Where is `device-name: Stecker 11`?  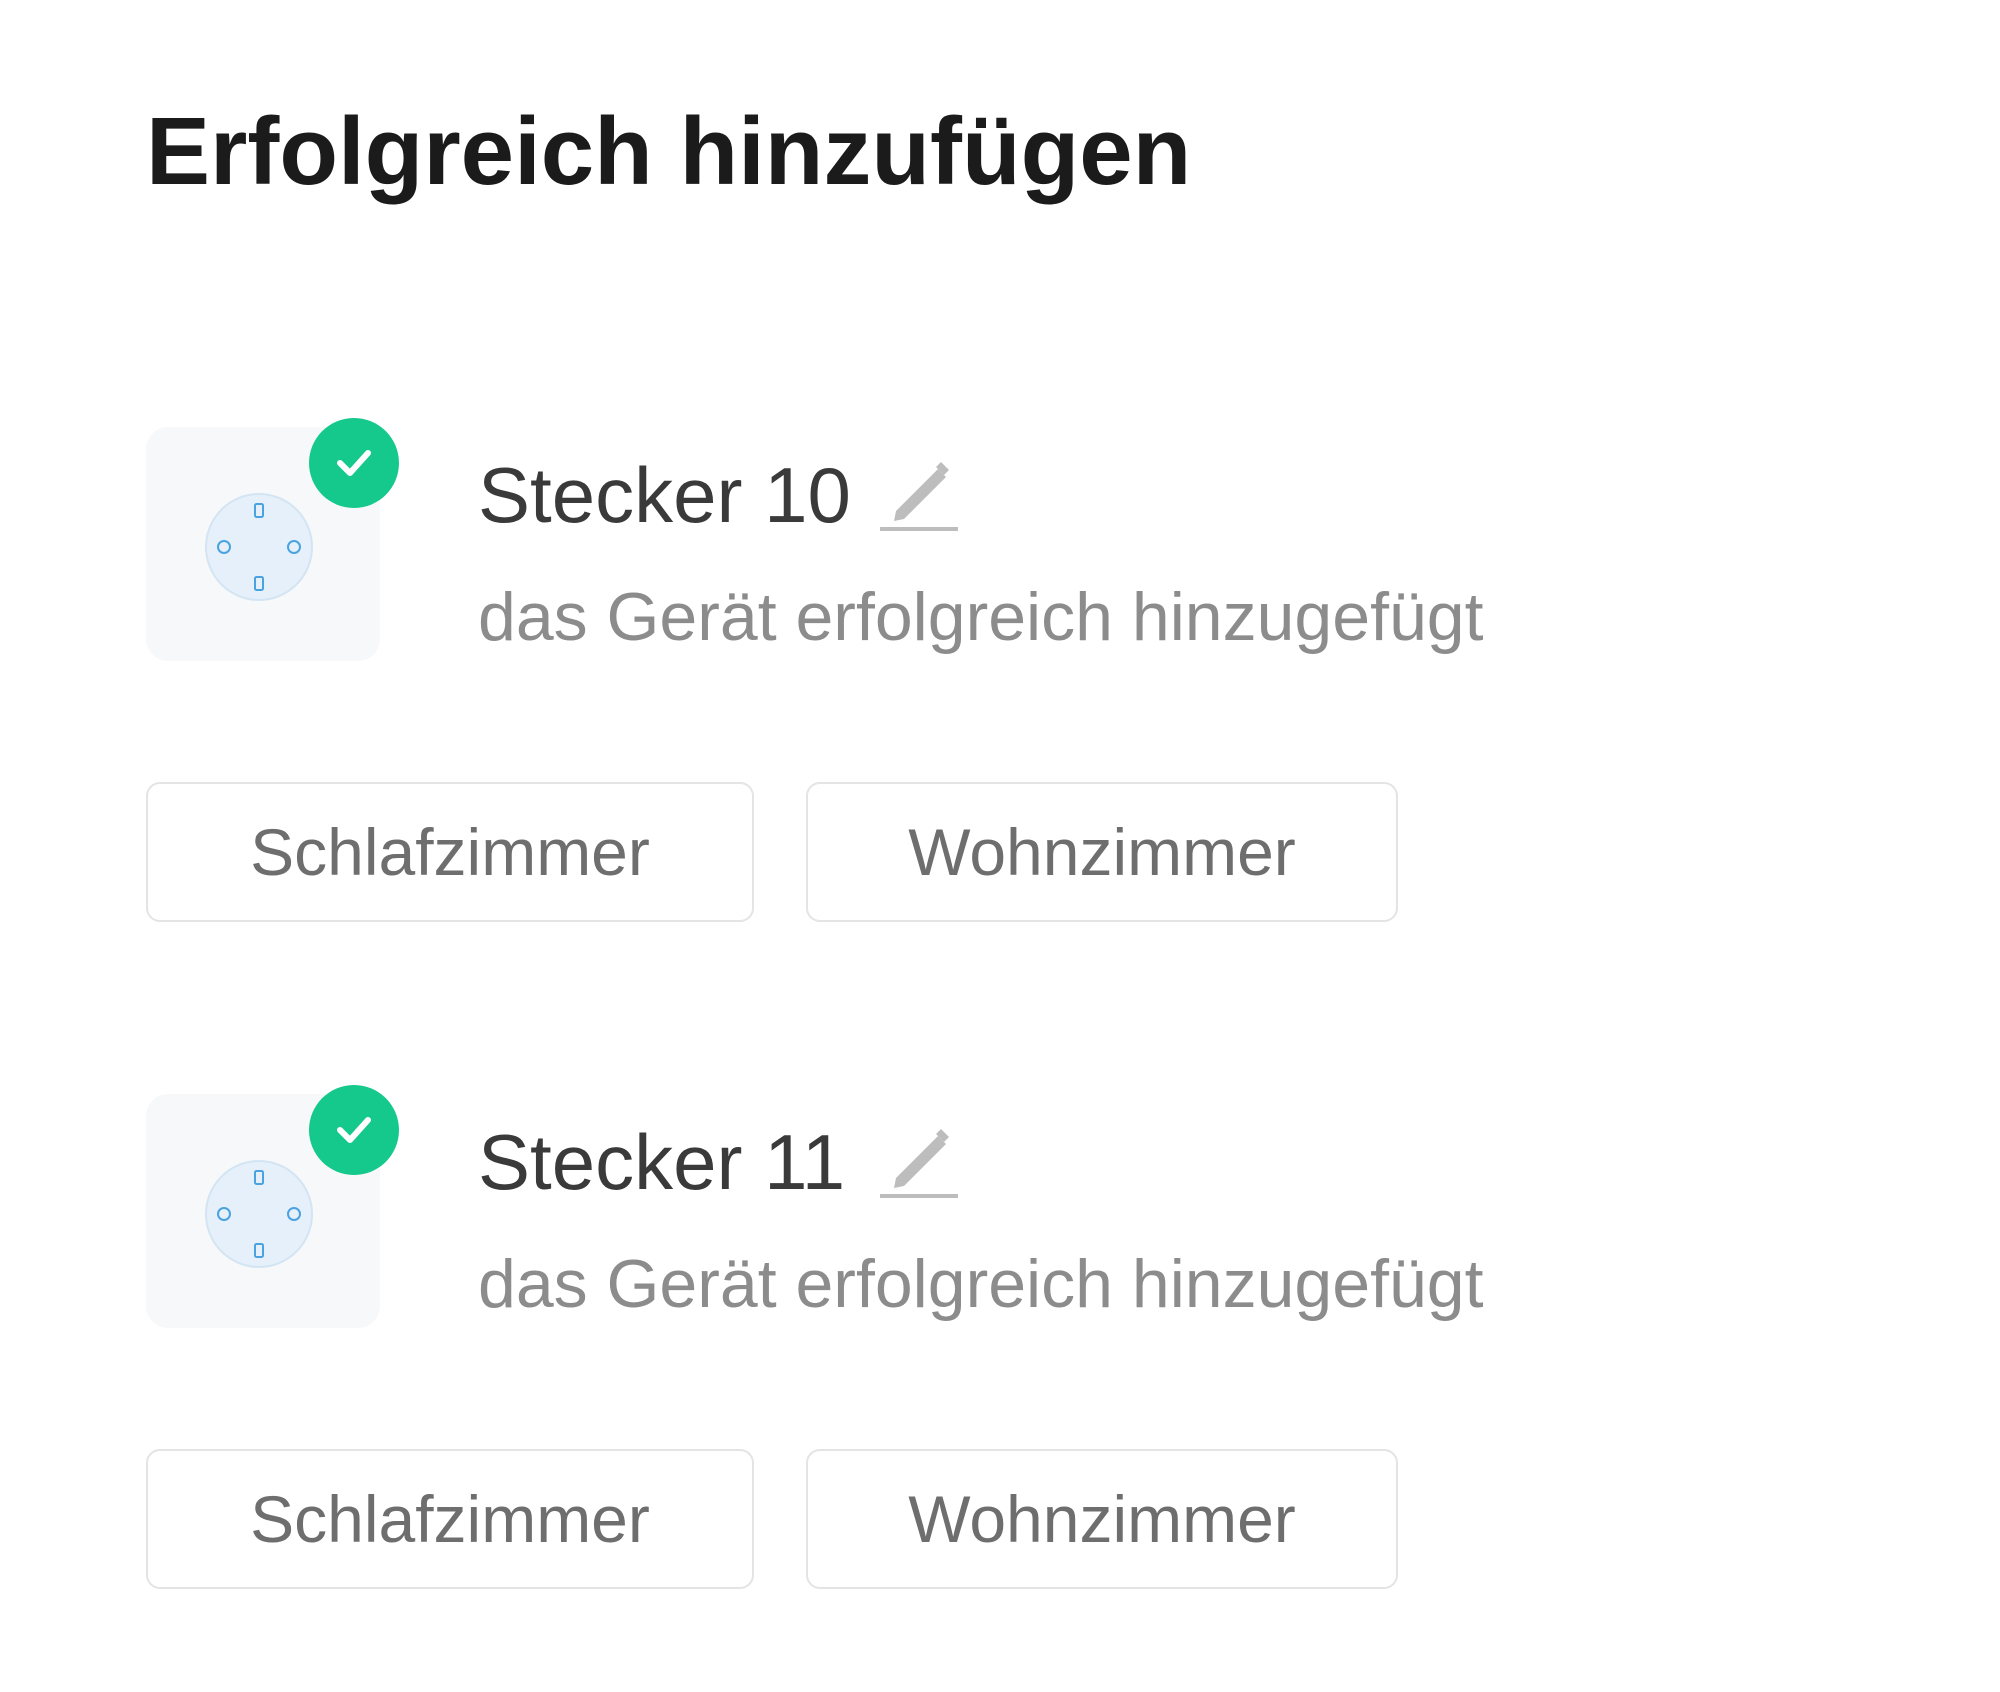
device-name: Stecker 11 is located at coordinates (662, 1162).